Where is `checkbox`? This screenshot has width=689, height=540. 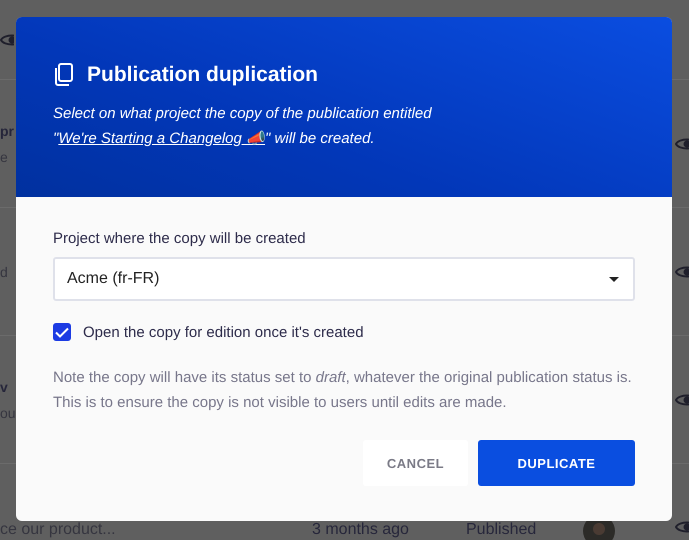 checkbox is located at coordinates (62, 332).